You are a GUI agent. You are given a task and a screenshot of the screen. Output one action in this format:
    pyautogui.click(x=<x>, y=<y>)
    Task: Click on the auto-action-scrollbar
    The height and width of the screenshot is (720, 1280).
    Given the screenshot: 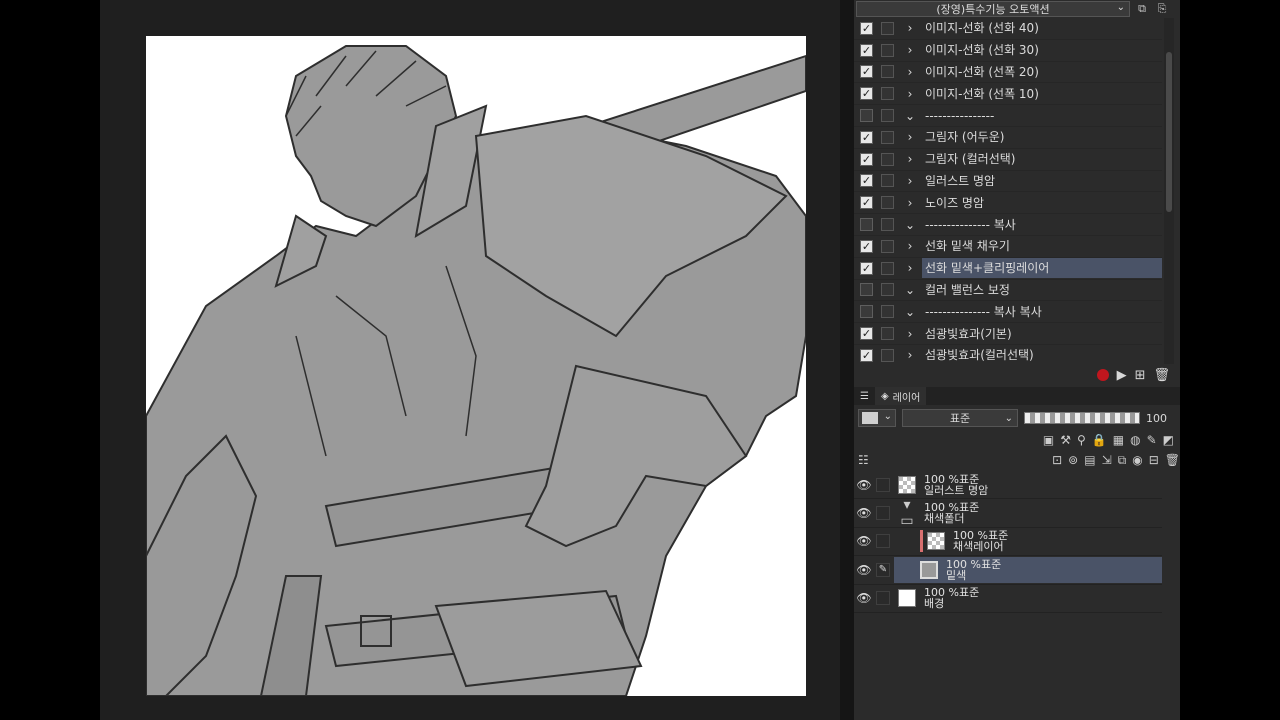 What is the action you would take?
    pyautogui.click(x=1169, y=191)
    